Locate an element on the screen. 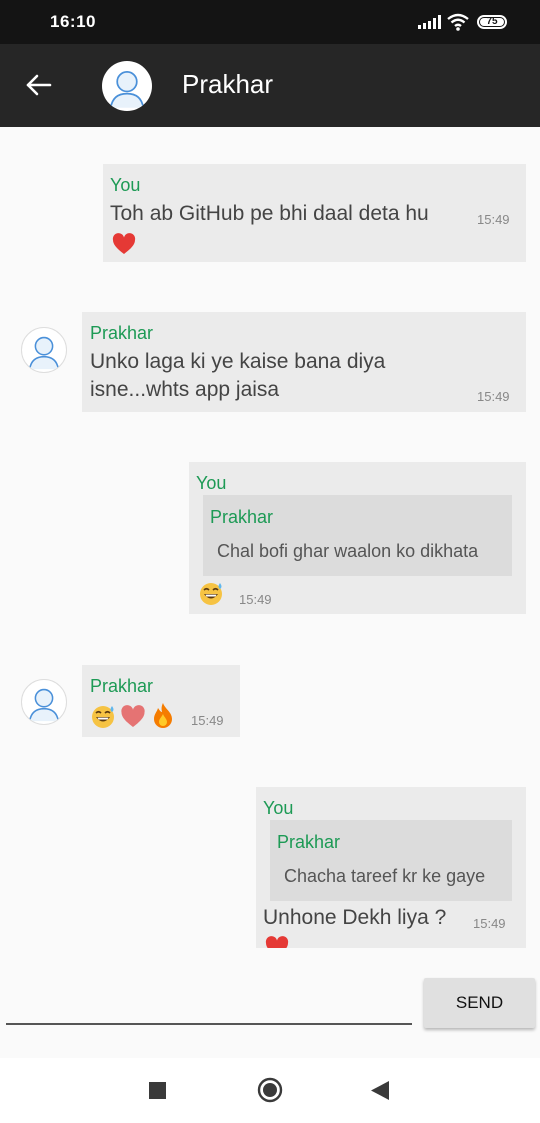 Image resolution: width=540 pixels, height=1123 pixels. contact-name: Prakhar is located at coordinates (227, 84).